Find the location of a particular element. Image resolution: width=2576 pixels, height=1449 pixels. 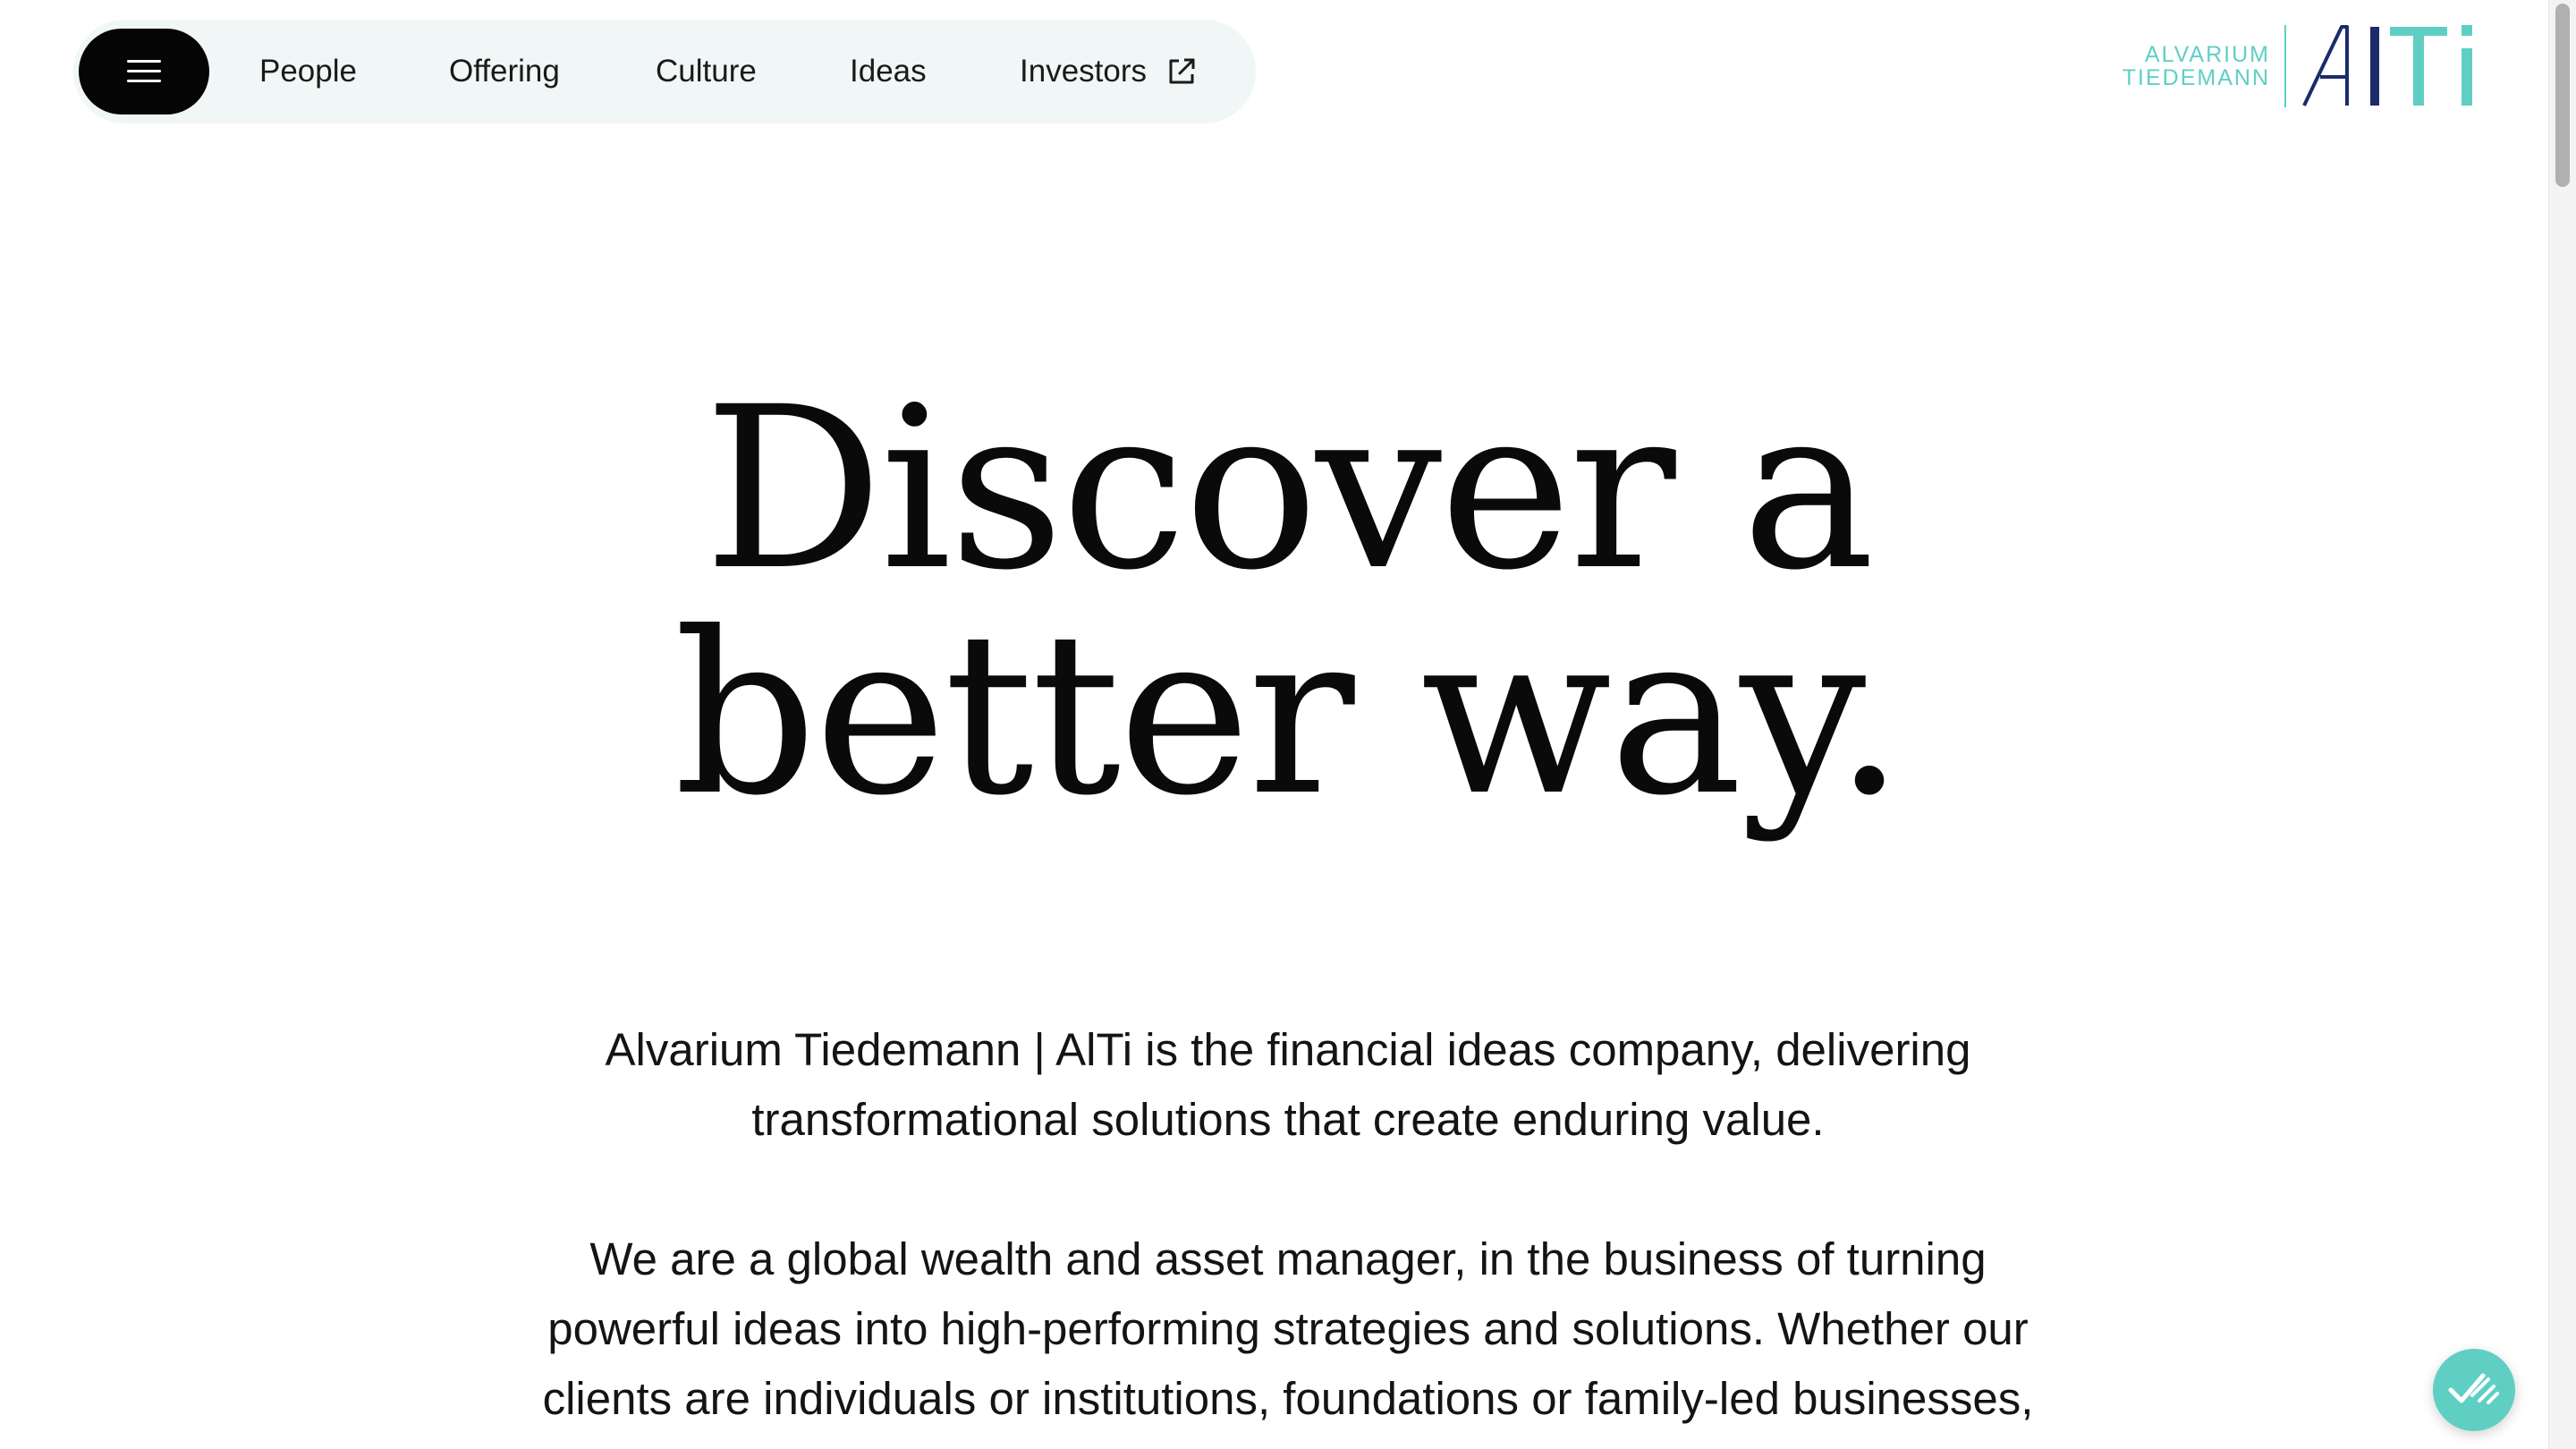

chat-widget-icon is located at coordinates (2473, 1388).